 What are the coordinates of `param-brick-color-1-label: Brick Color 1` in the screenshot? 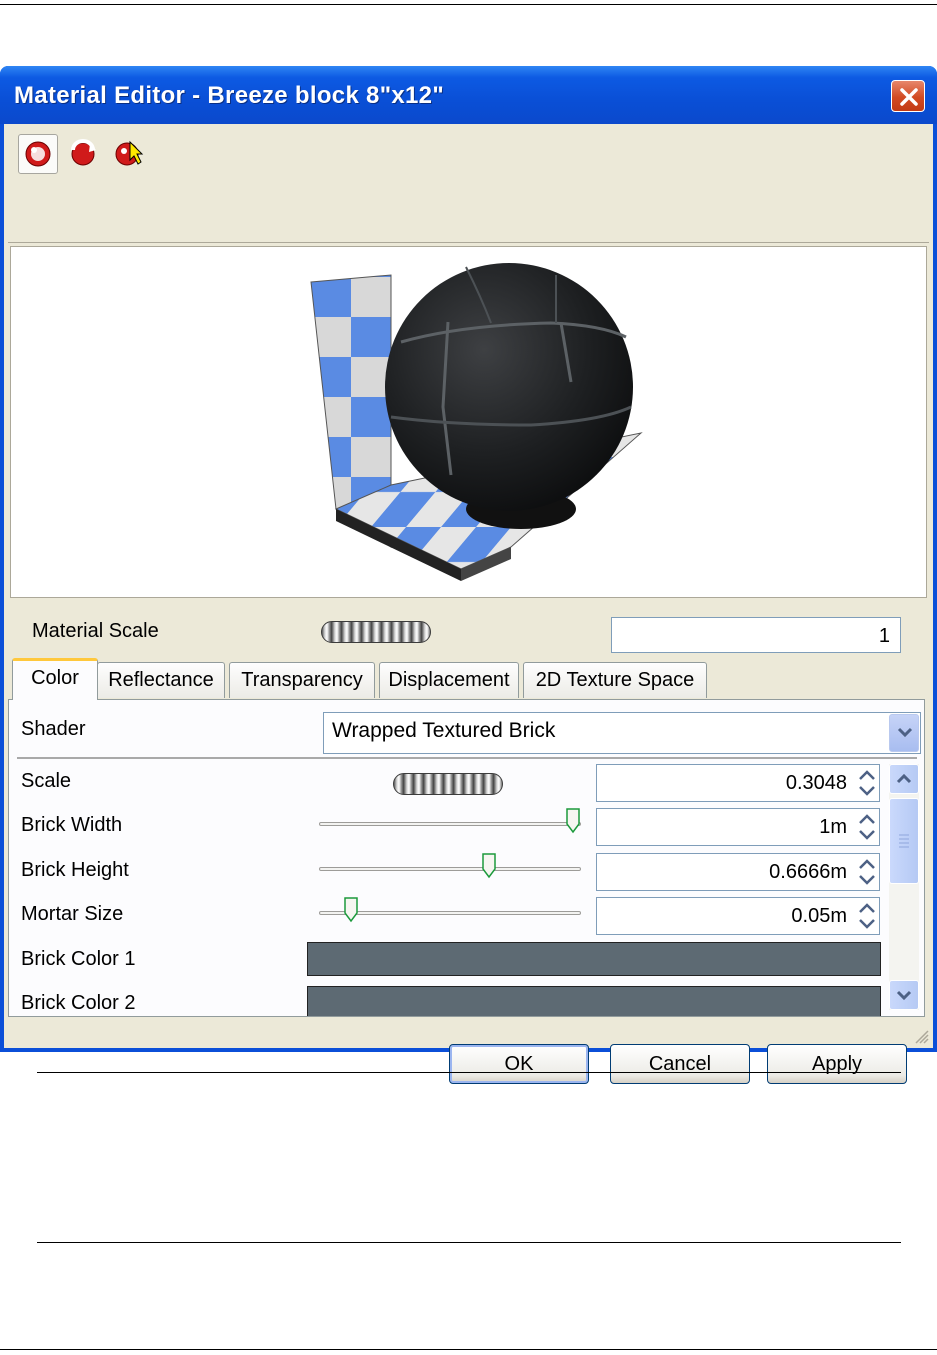 It's located at (78, 959).